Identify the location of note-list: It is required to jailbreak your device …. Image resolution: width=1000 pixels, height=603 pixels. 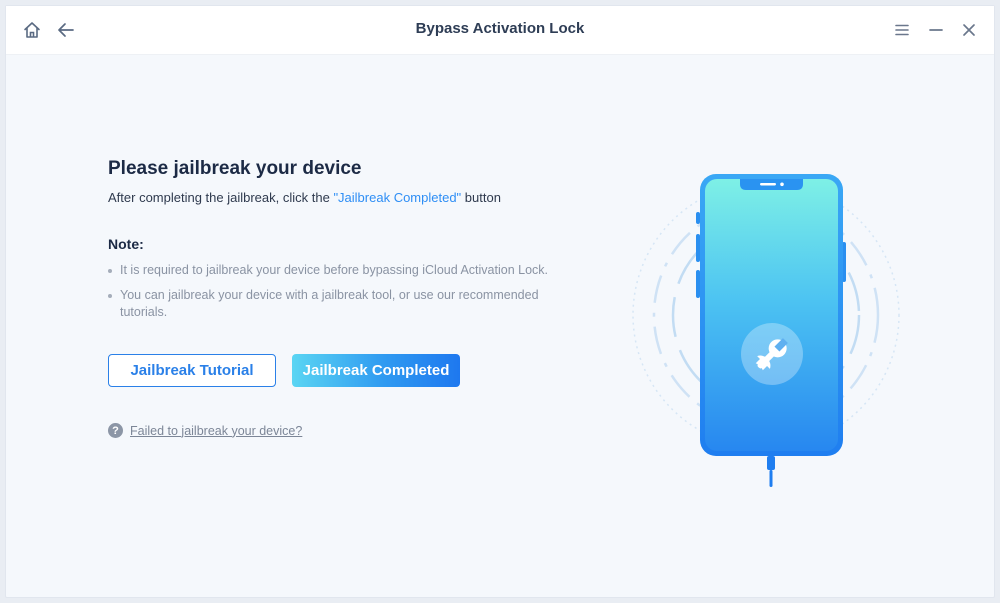
(343, 295).